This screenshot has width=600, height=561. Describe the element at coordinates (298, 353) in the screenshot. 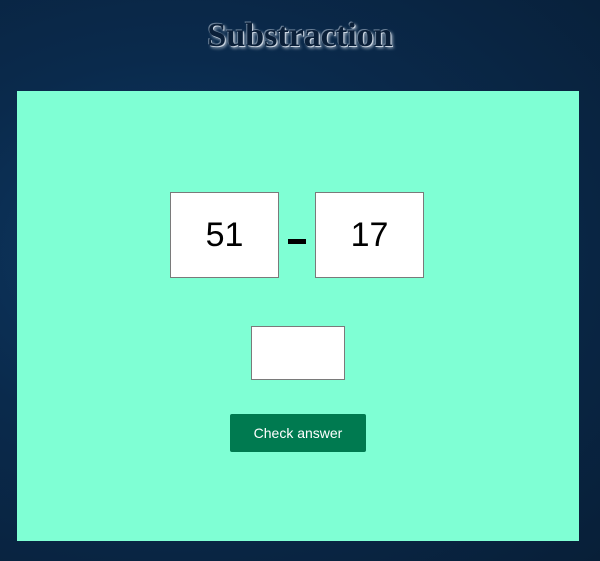

I see `answer-input` at that location.